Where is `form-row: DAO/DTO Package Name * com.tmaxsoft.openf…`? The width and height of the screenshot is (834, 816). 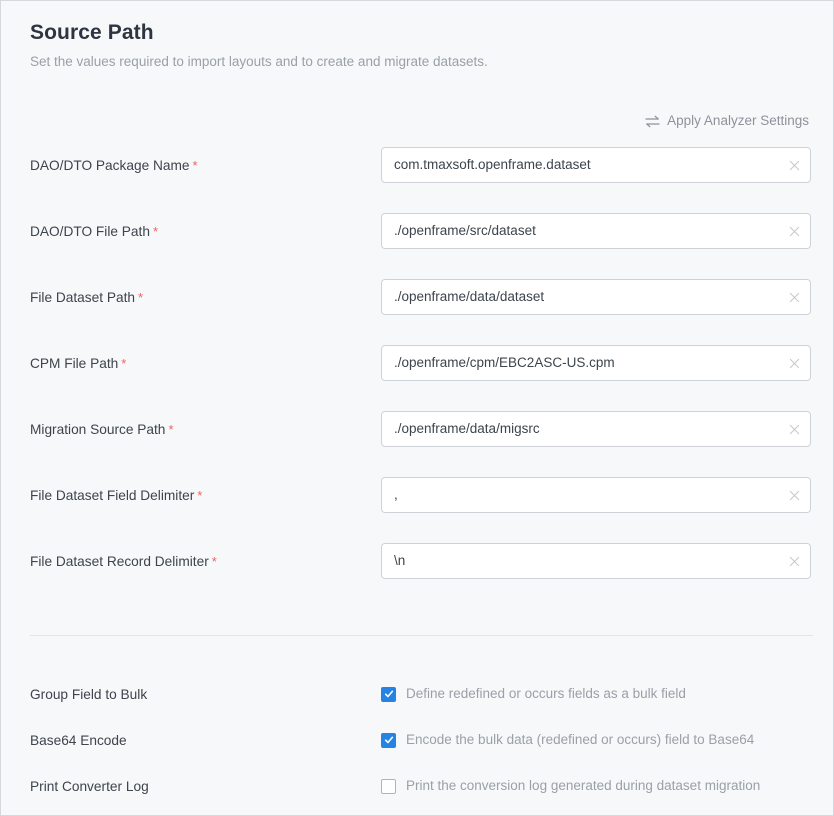
form-row: DAO/DTO Package Name * com.tmaxsoft.openf… is located at coordinates (417, 180).